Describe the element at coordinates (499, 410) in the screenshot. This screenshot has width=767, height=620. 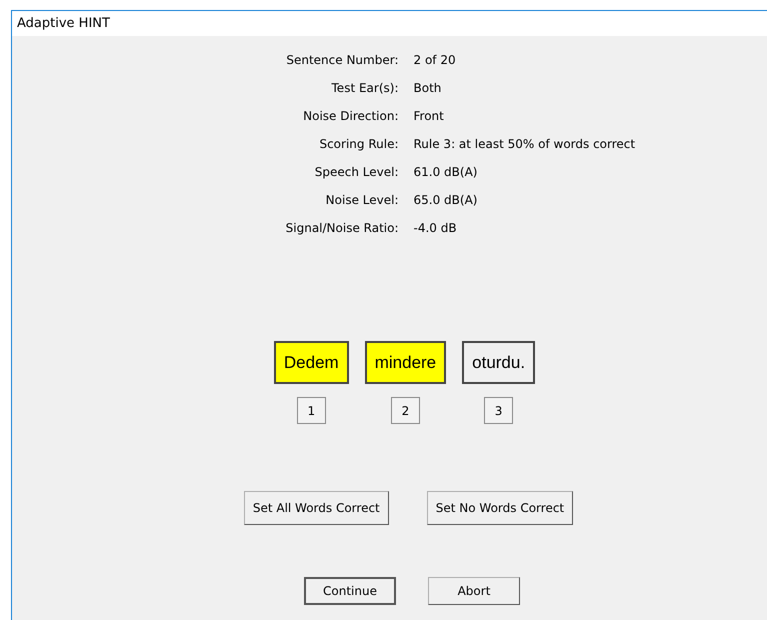
I see `word-number-button: 3` at that location.